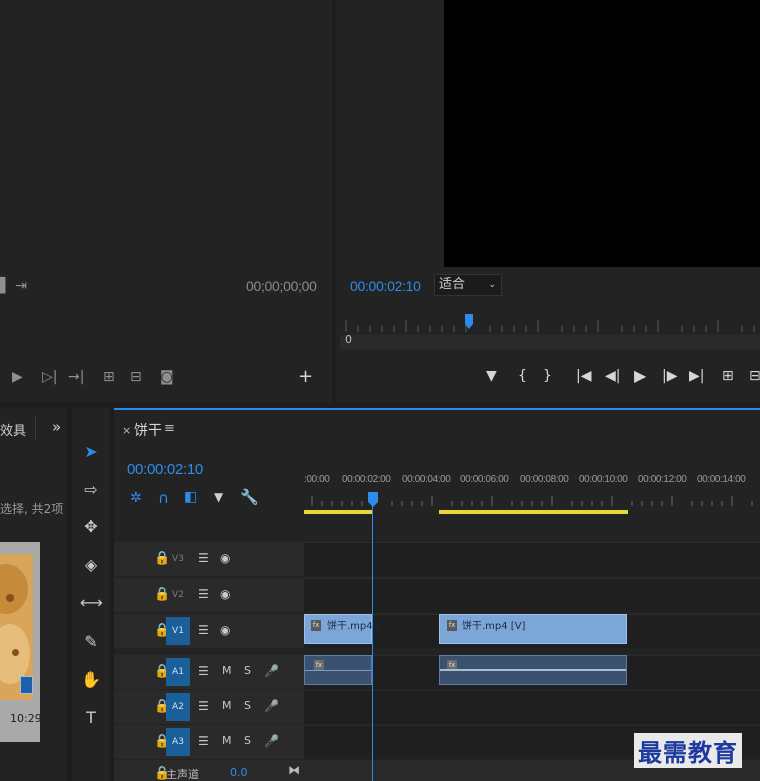  Describe the element at coordinates (533, 670) in the screenshot. I see `audio-clip-a1-b: fx` at that location.